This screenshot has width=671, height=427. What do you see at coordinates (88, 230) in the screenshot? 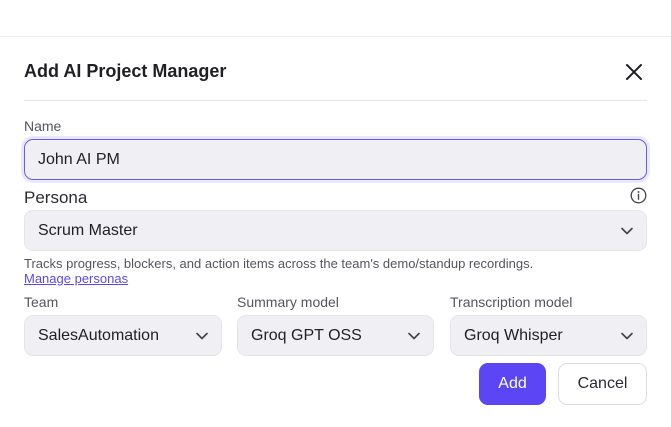
I see `persona-selected-value: Scrum Master` at bounding box center [88, 230].